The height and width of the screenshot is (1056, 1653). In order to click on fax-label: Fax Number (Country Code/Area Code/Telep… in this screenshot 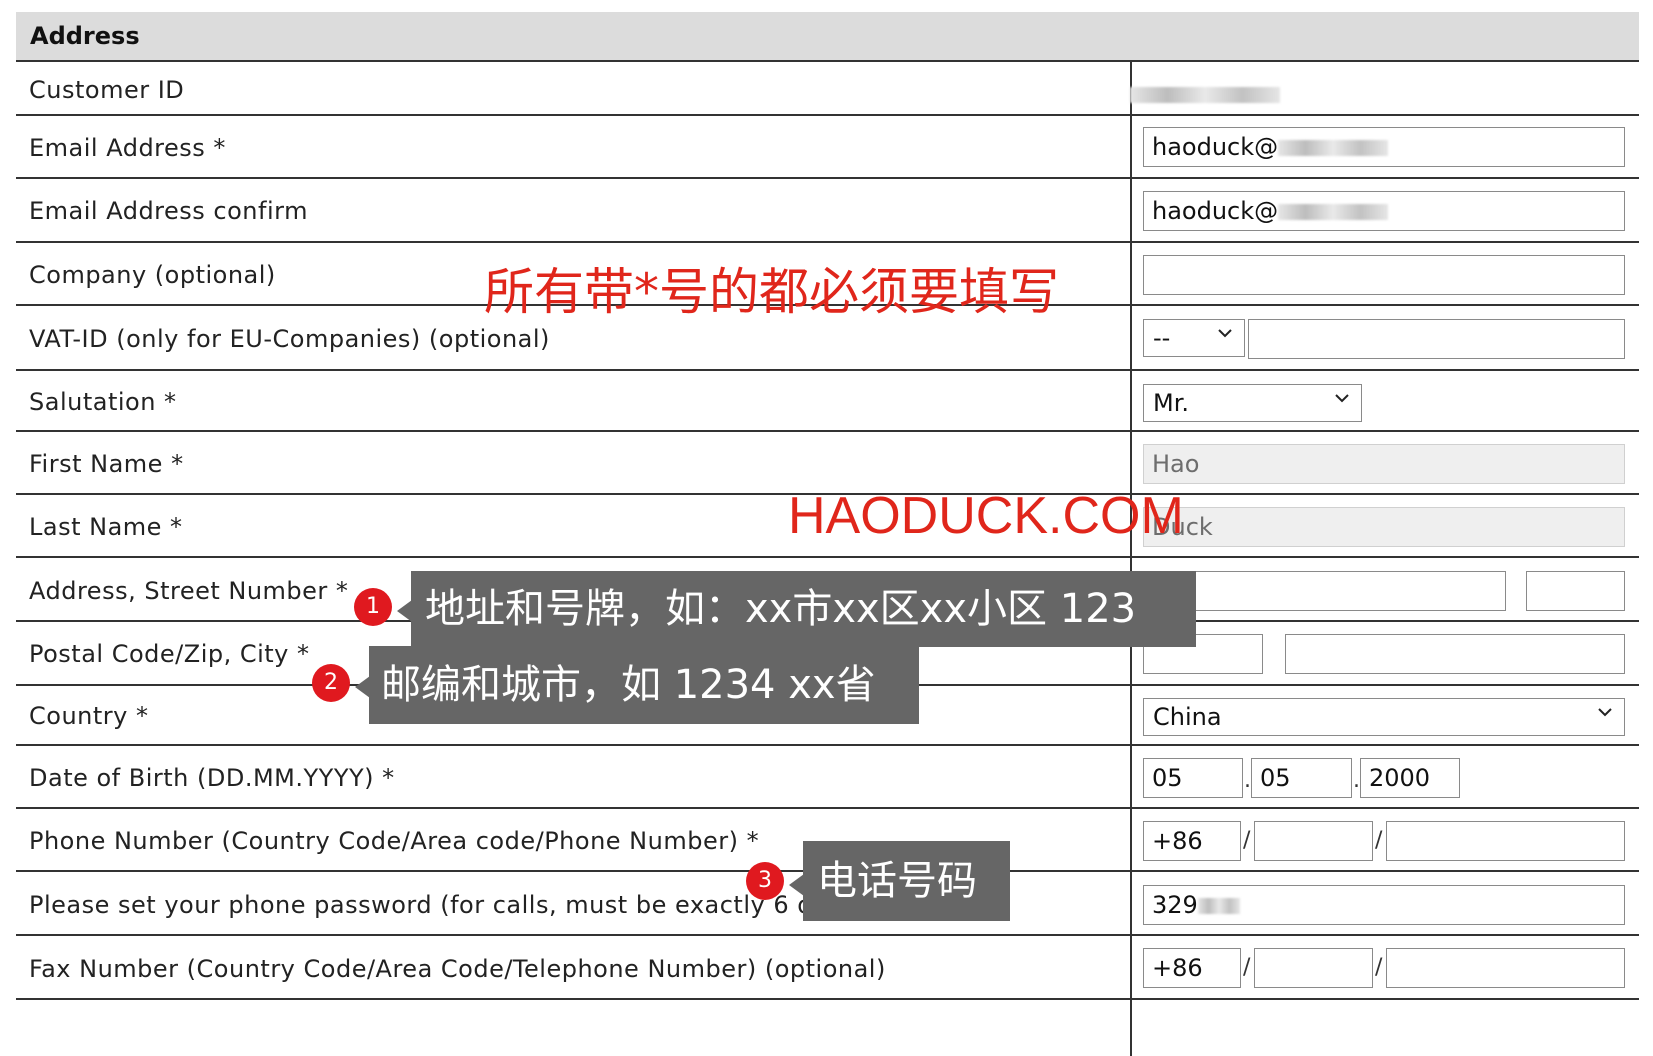, I will do `click(457, 969)`.